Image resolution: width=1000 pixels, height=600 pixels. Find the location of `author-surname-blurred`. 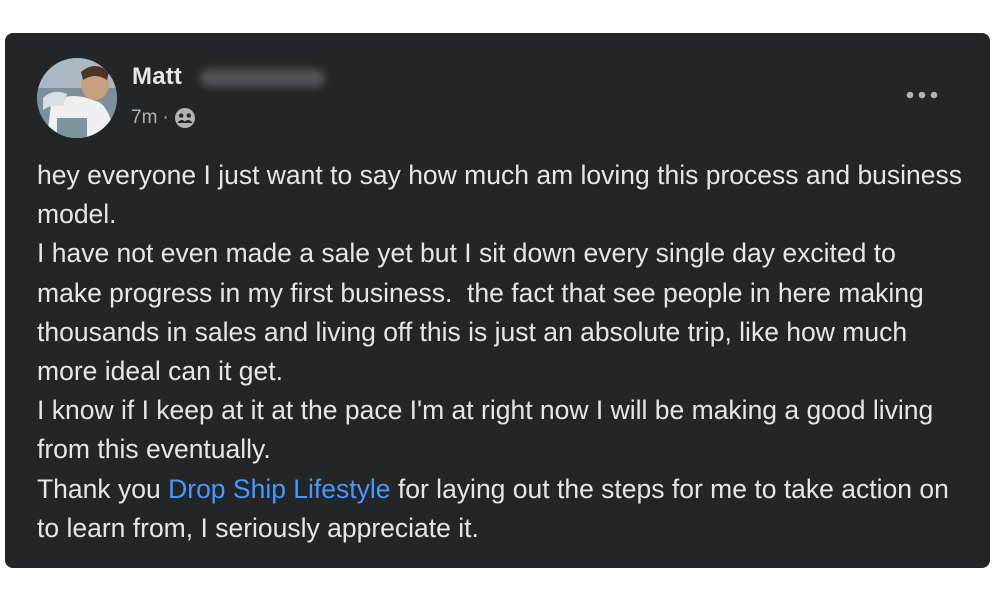

author-surname-blurred is located at coordinates (262, 78).